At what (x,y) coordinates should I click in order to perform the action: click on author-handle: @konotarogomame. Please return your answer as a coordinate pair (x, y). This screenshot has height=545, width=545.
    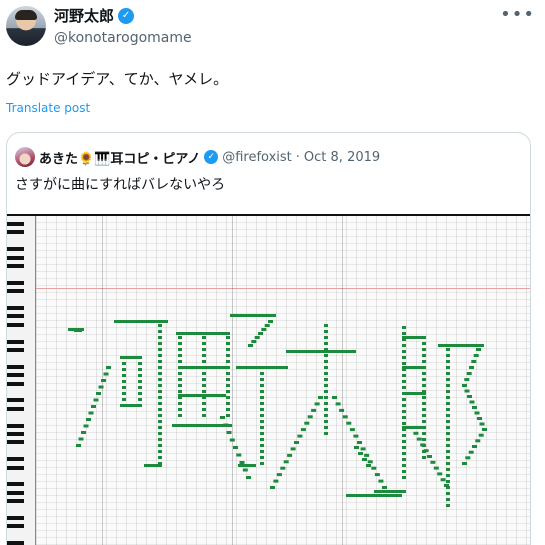
    Looking at the image, I should click on (123, 38).